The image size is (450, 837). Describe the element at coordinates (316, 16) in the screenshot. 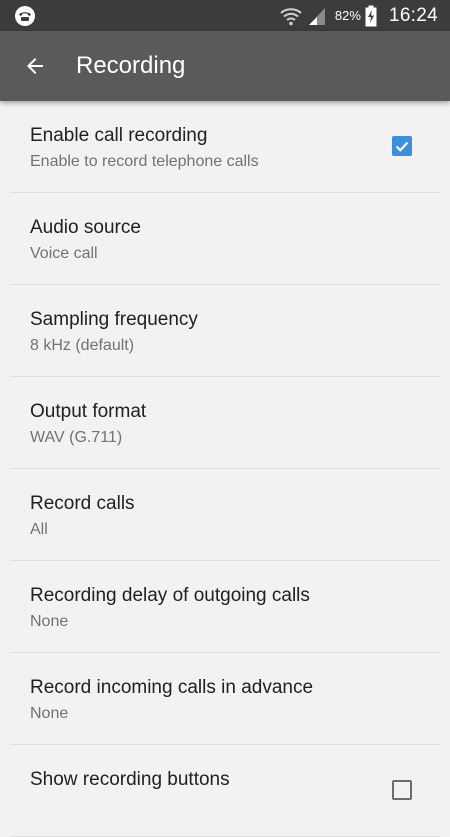

I see `cell-signal-icon` at that location.